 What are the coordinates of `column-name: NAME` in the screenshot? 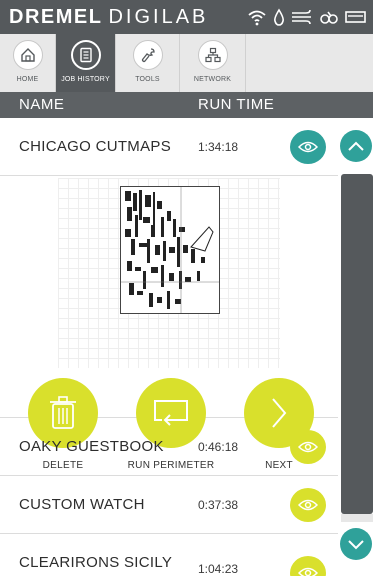 It's located at (42, 104).